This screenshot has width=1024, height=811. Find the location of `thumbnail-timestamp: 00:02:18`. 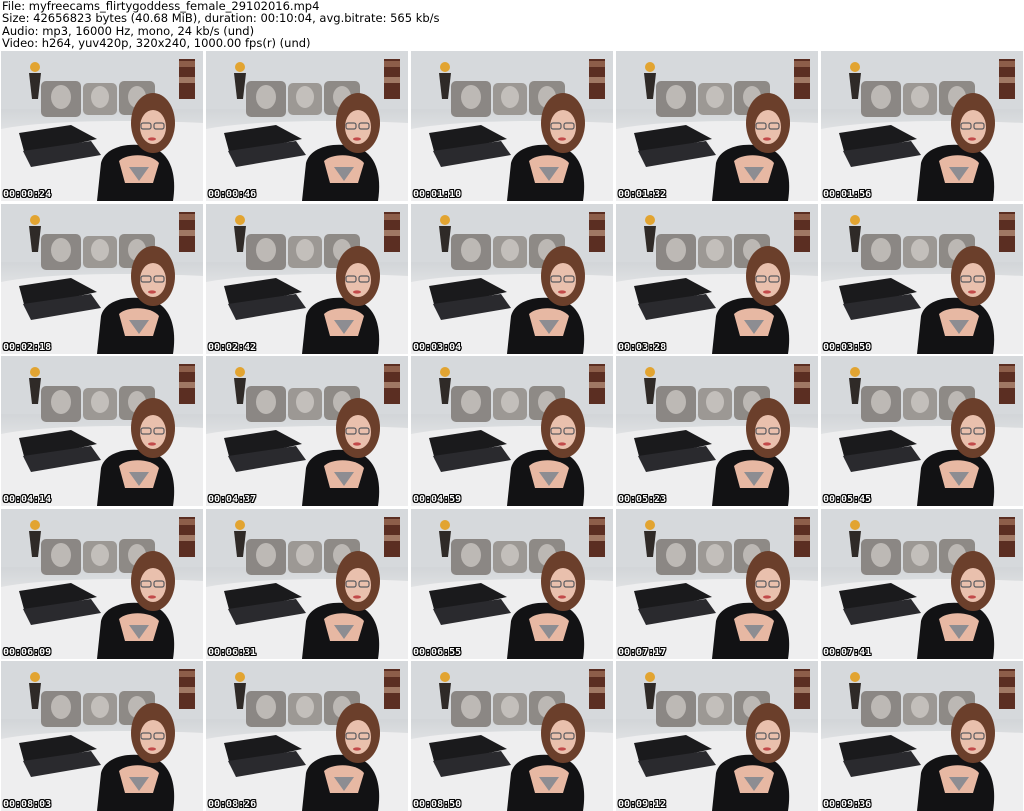

thumbnail-timestamp: 00:02:18 is located at coordinates (27, 347).